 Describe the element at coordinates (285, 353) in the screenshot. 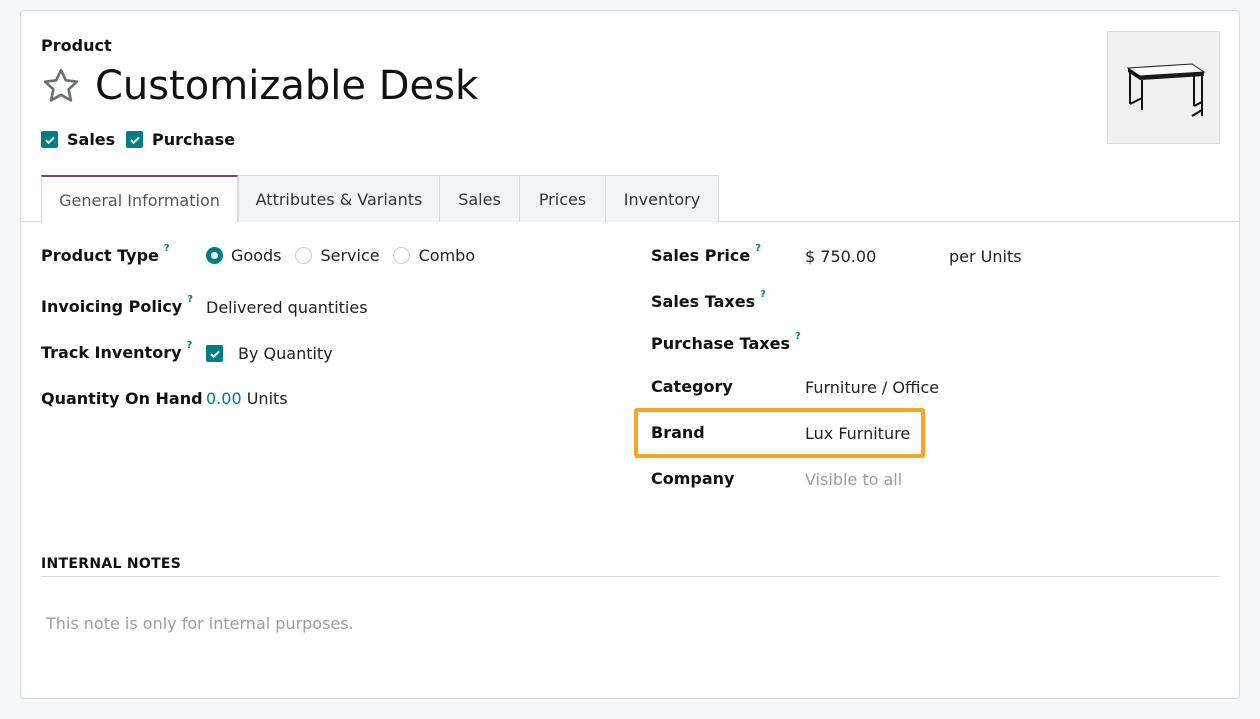

I see `track-inventory-value: By Quantity` at that location.